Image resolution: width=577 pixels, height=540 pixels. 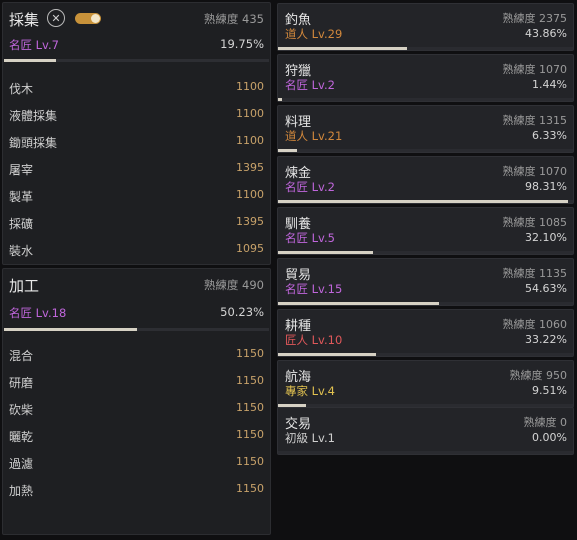 What do you see at coordinates (56, 18) in the screenshot?
I see `crossed-tools-icon: ✕` at bounding box center [56, 18].